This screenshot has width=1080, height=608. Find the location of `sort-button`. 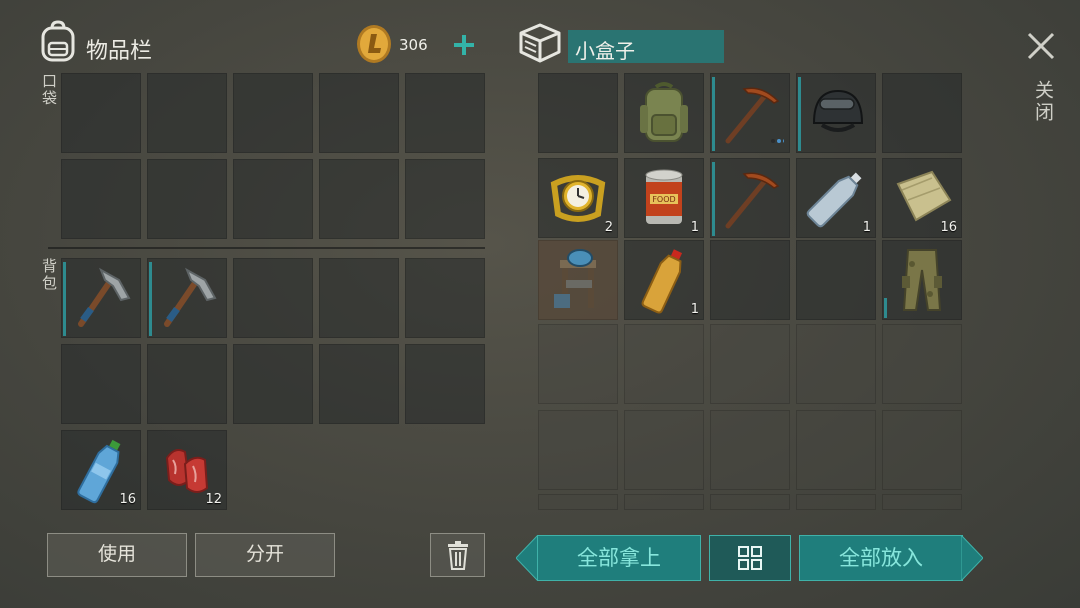

sort-button is located at coordinates (750, 558).